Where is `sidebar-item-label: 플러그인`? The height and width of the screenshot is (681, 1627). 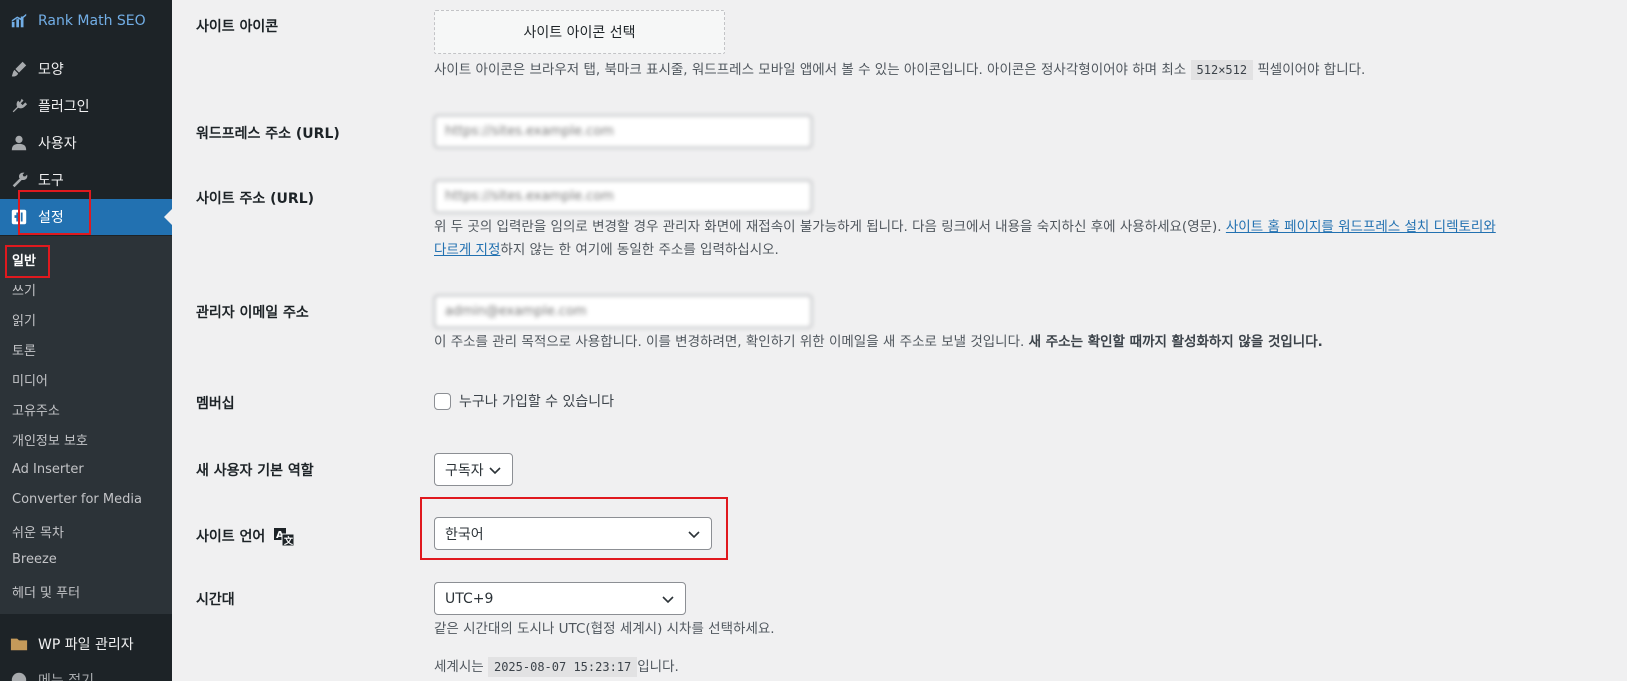
sidebar-item-label: 플러그인 is located at coordinates (64, 107).